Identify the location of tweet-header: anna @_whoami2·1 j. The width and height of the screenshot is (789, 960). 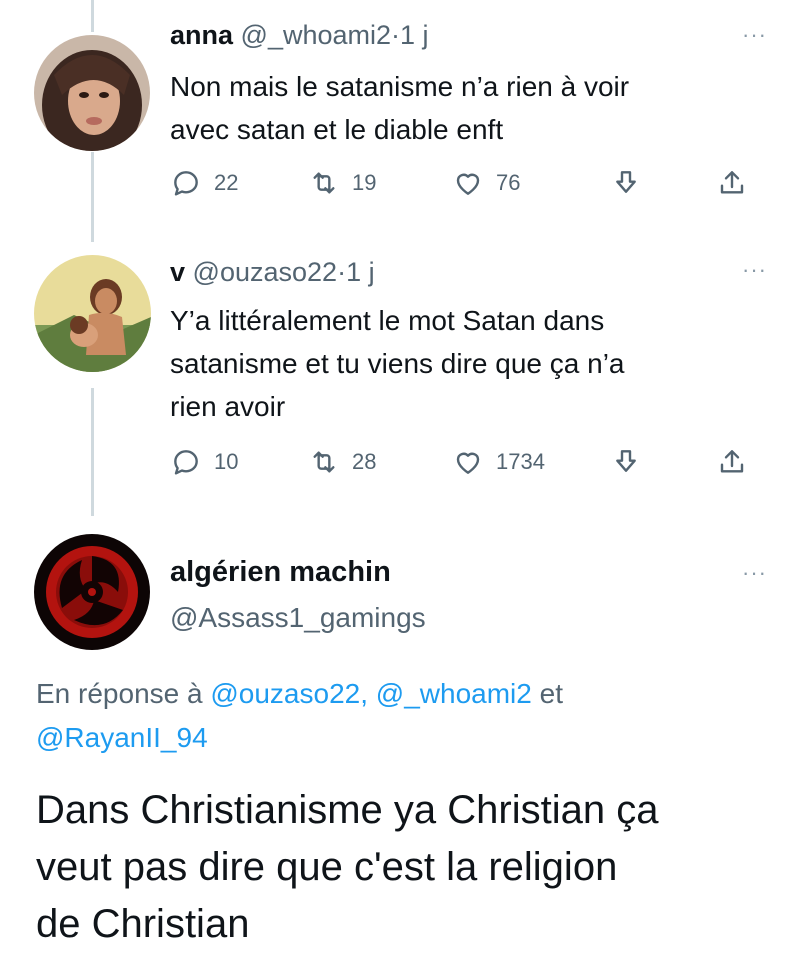
(464, 35).